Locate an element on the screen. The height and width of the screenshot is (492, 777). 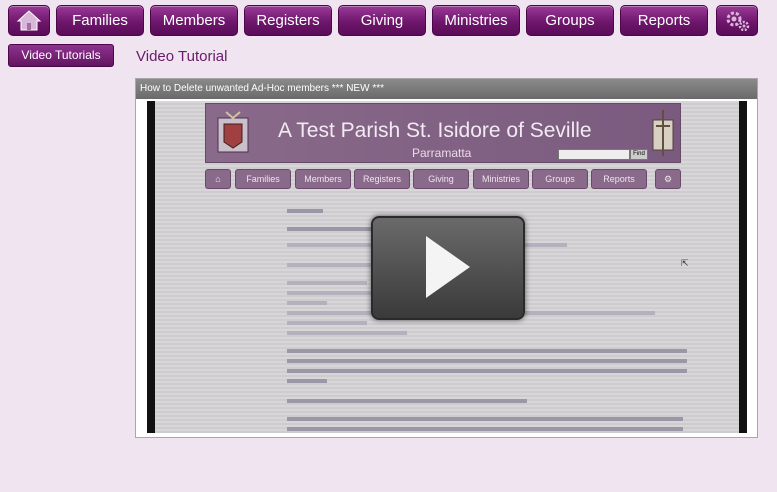
gear-icon is located at coordinates (738, 21).